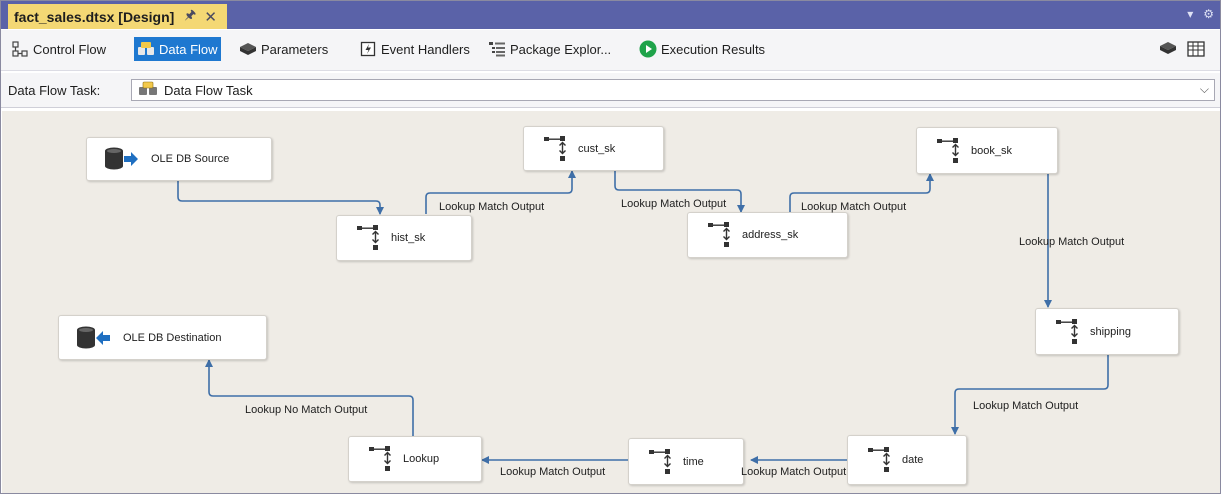  Describe the element at coordinates (210, 17) in the screenshot. I see `close-icon: ✕` at that location.